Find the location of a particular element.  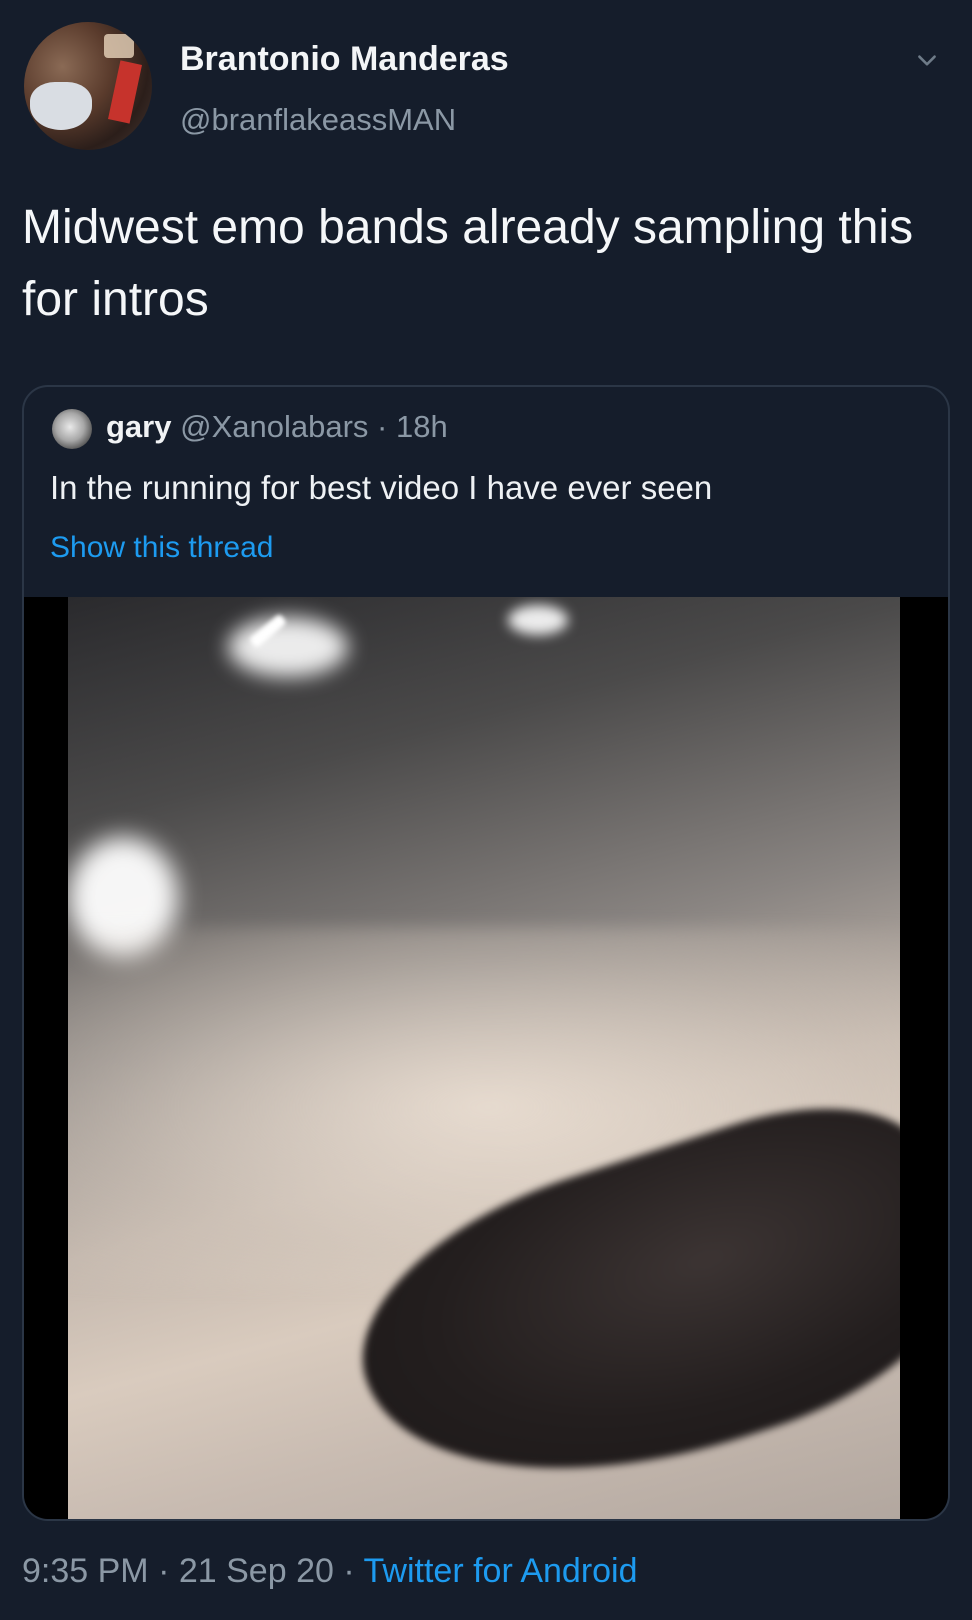

author-display-name: Brantonio Manderas is located at coordinates (344, 59).